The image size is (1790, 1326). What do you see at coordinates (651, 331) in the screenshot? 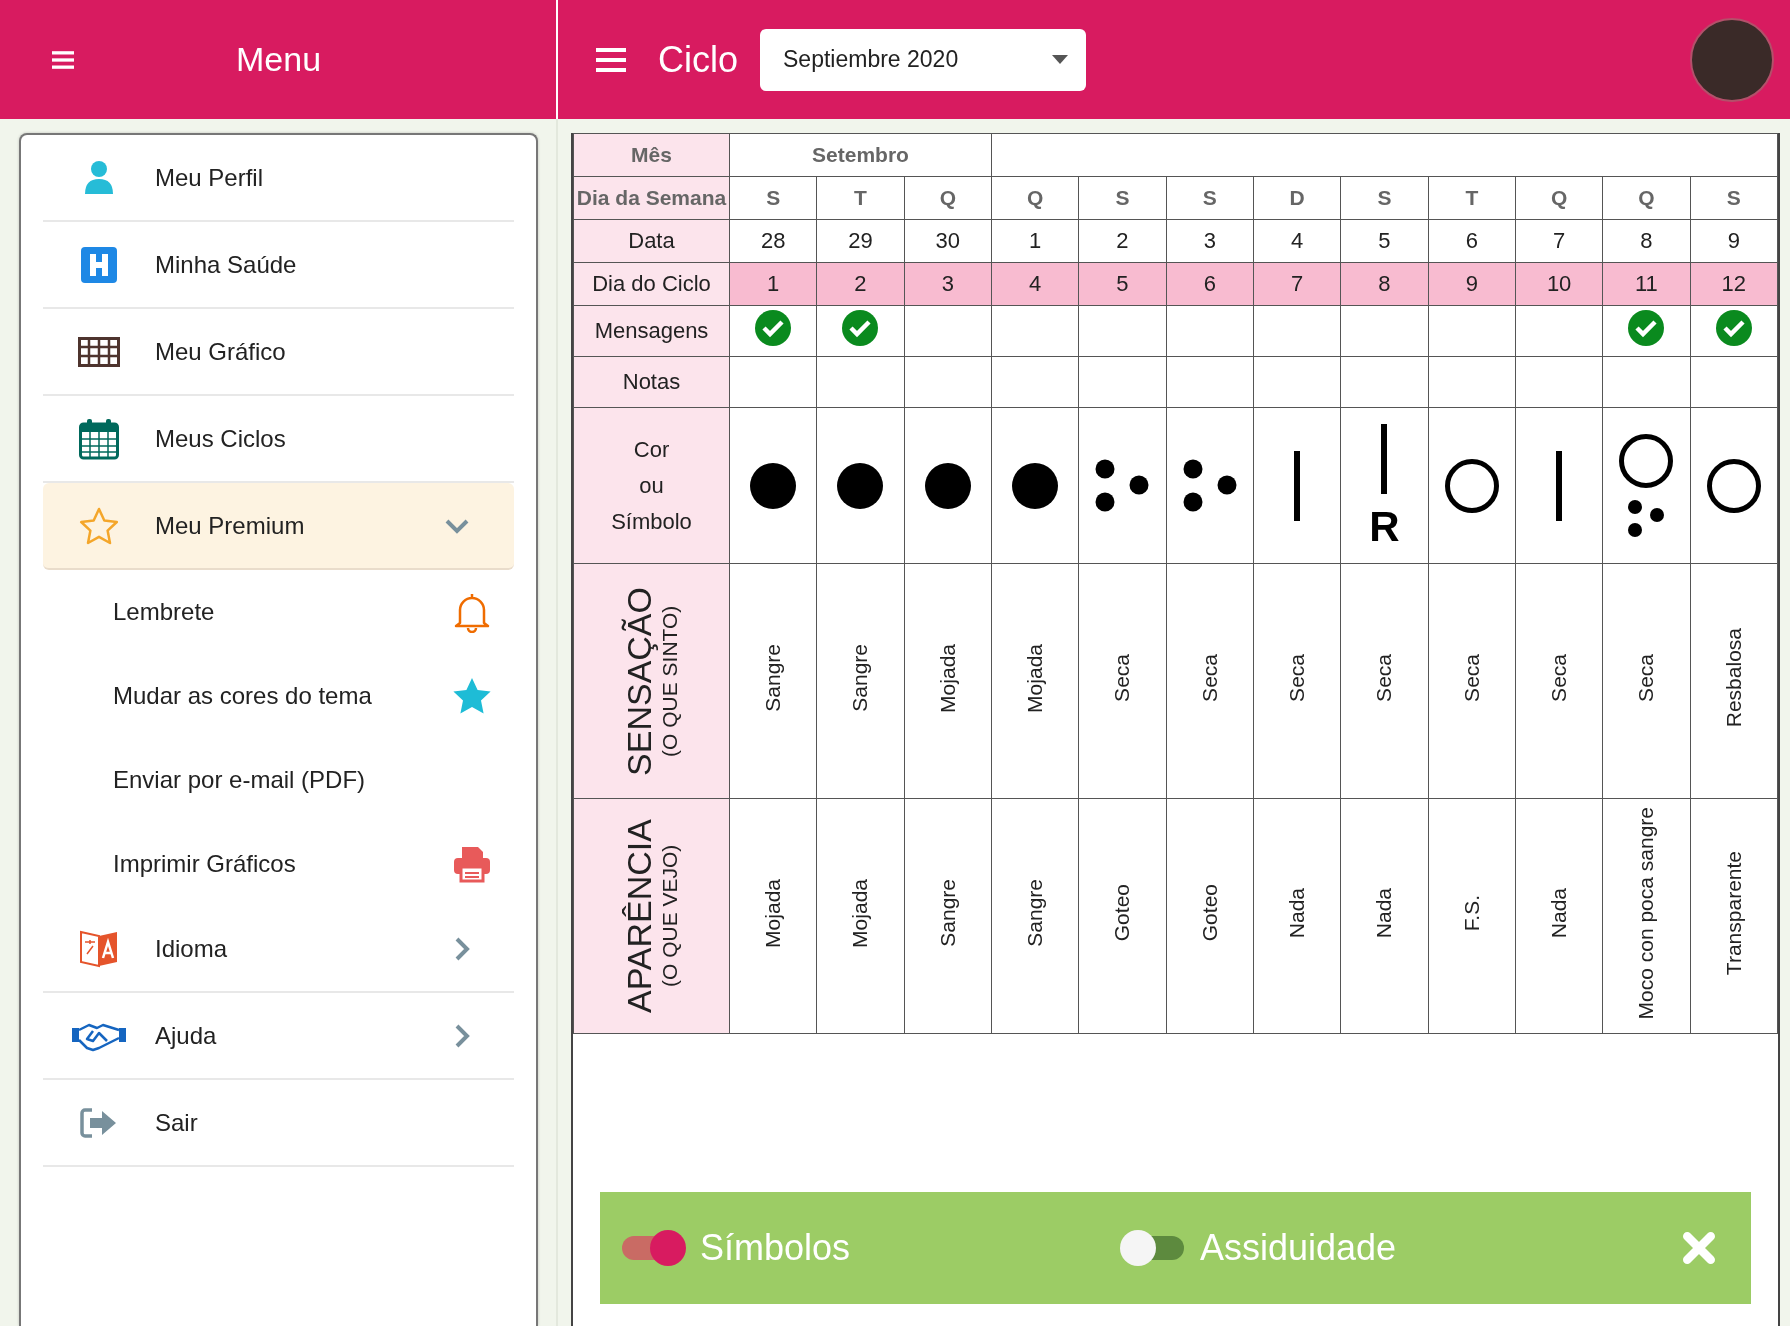
I see `row-label: Mensagens` at bounding box center [651, 331].